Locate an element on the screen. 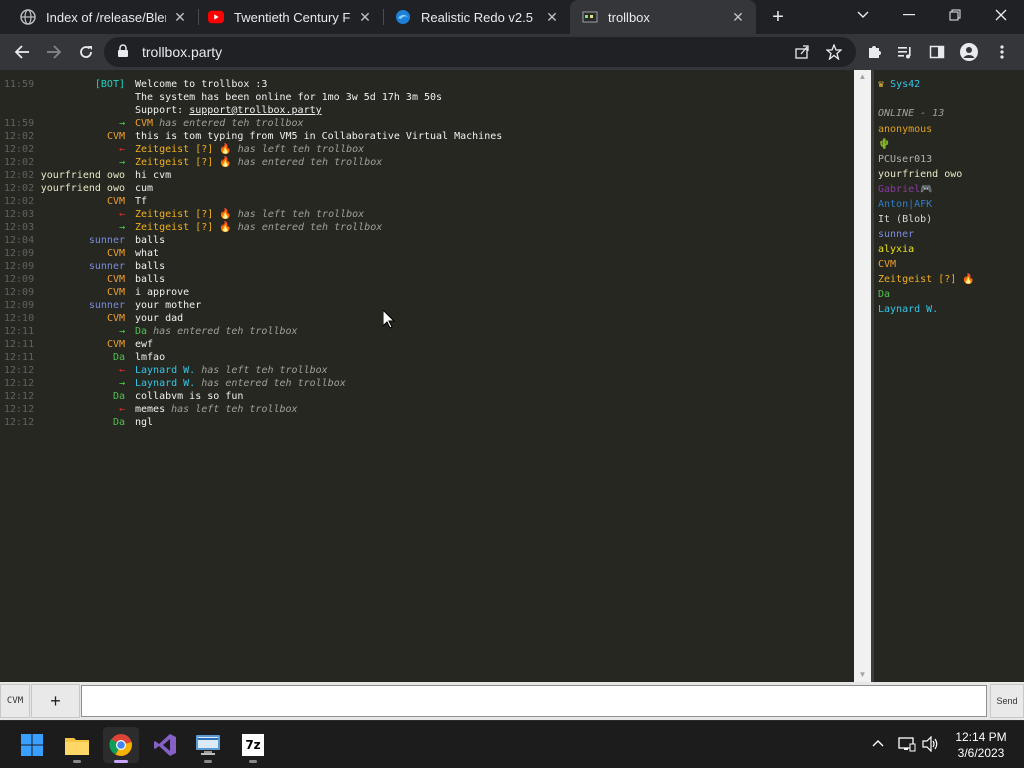 The width and height of the screenshot is (1024, 768). message-nick: [BOT] is located at coordinates (82, 84).